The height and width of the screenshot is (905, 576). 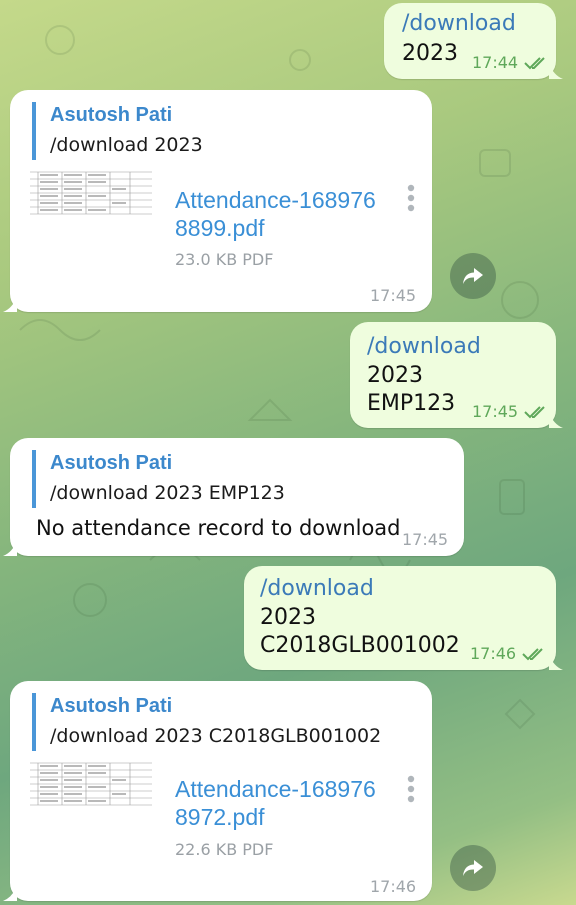 I want to click on file-name-line-2: 8899.pdf, so click(x=220, y=228).